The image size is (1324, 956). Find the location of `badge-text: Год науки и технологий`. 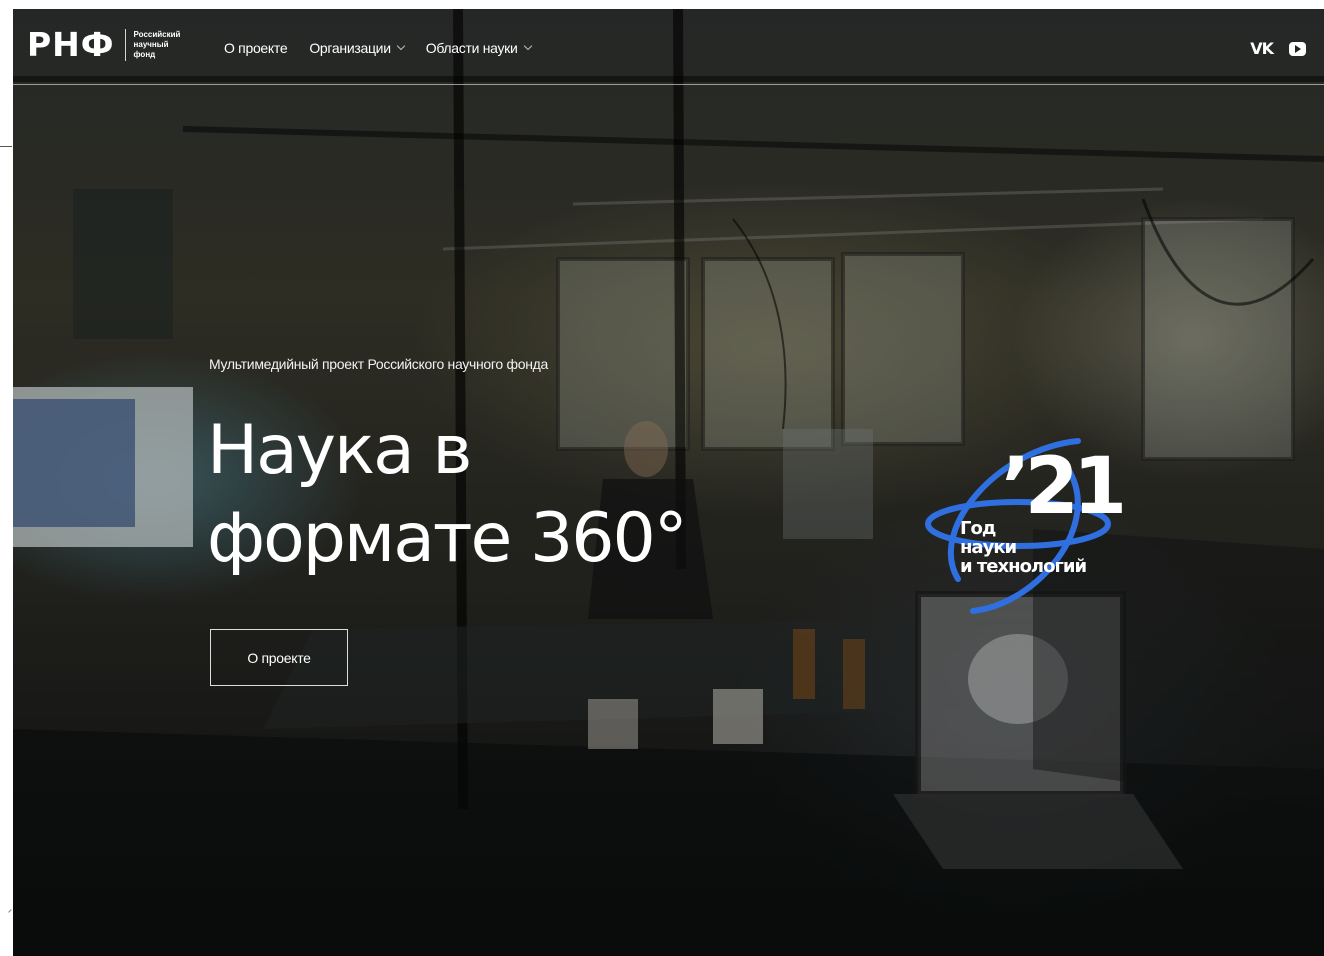

badge-text: Год науки и технологий is located at coordinates (1023, 547).